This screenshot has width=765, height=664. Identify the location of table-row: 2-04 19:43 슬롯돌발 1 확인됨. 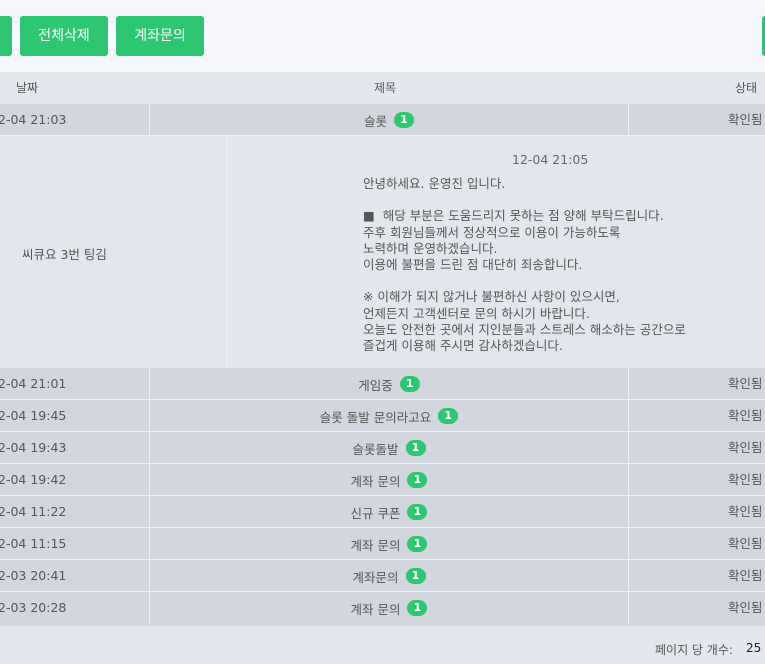
(382, 448).